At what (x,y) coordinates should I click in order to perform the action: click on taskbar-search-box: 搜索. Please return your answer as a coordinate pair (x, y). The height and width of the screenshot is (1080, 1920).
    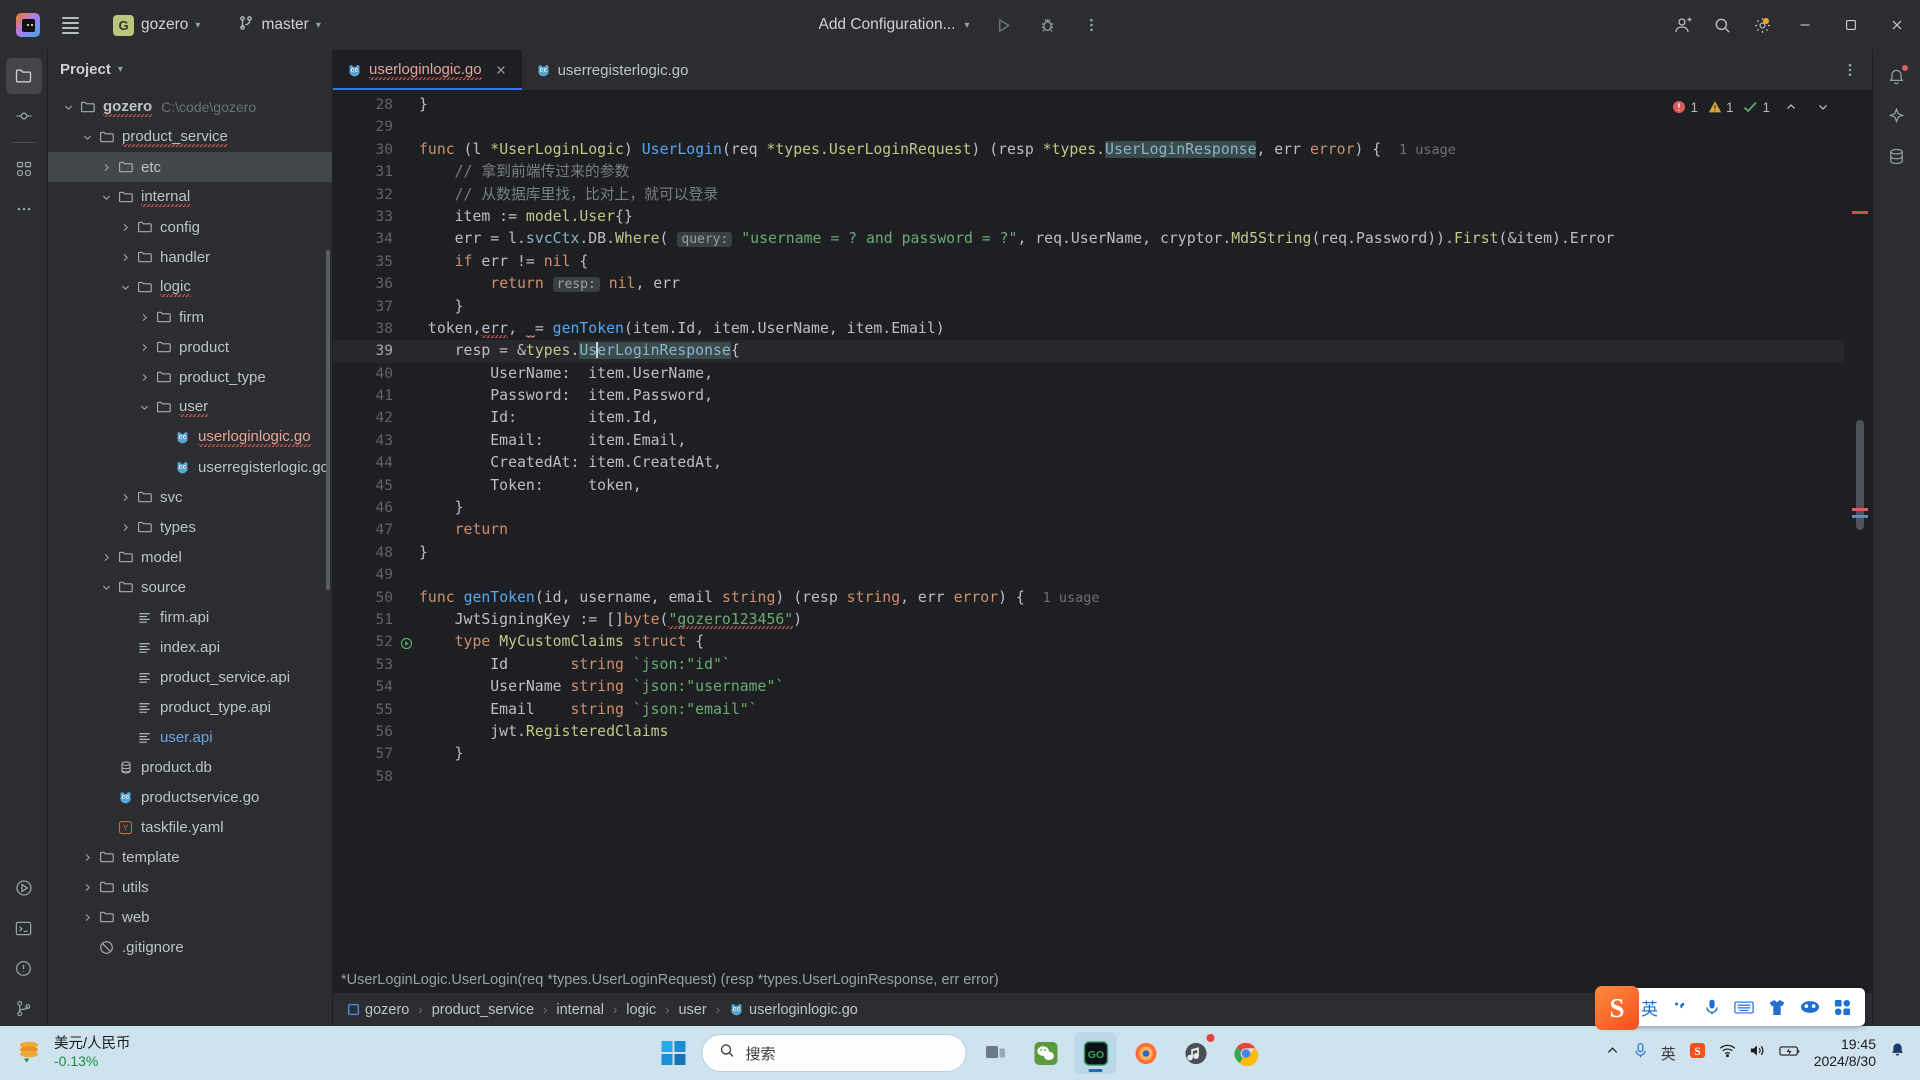
    Looking at the image, I should click on (834, 1053).